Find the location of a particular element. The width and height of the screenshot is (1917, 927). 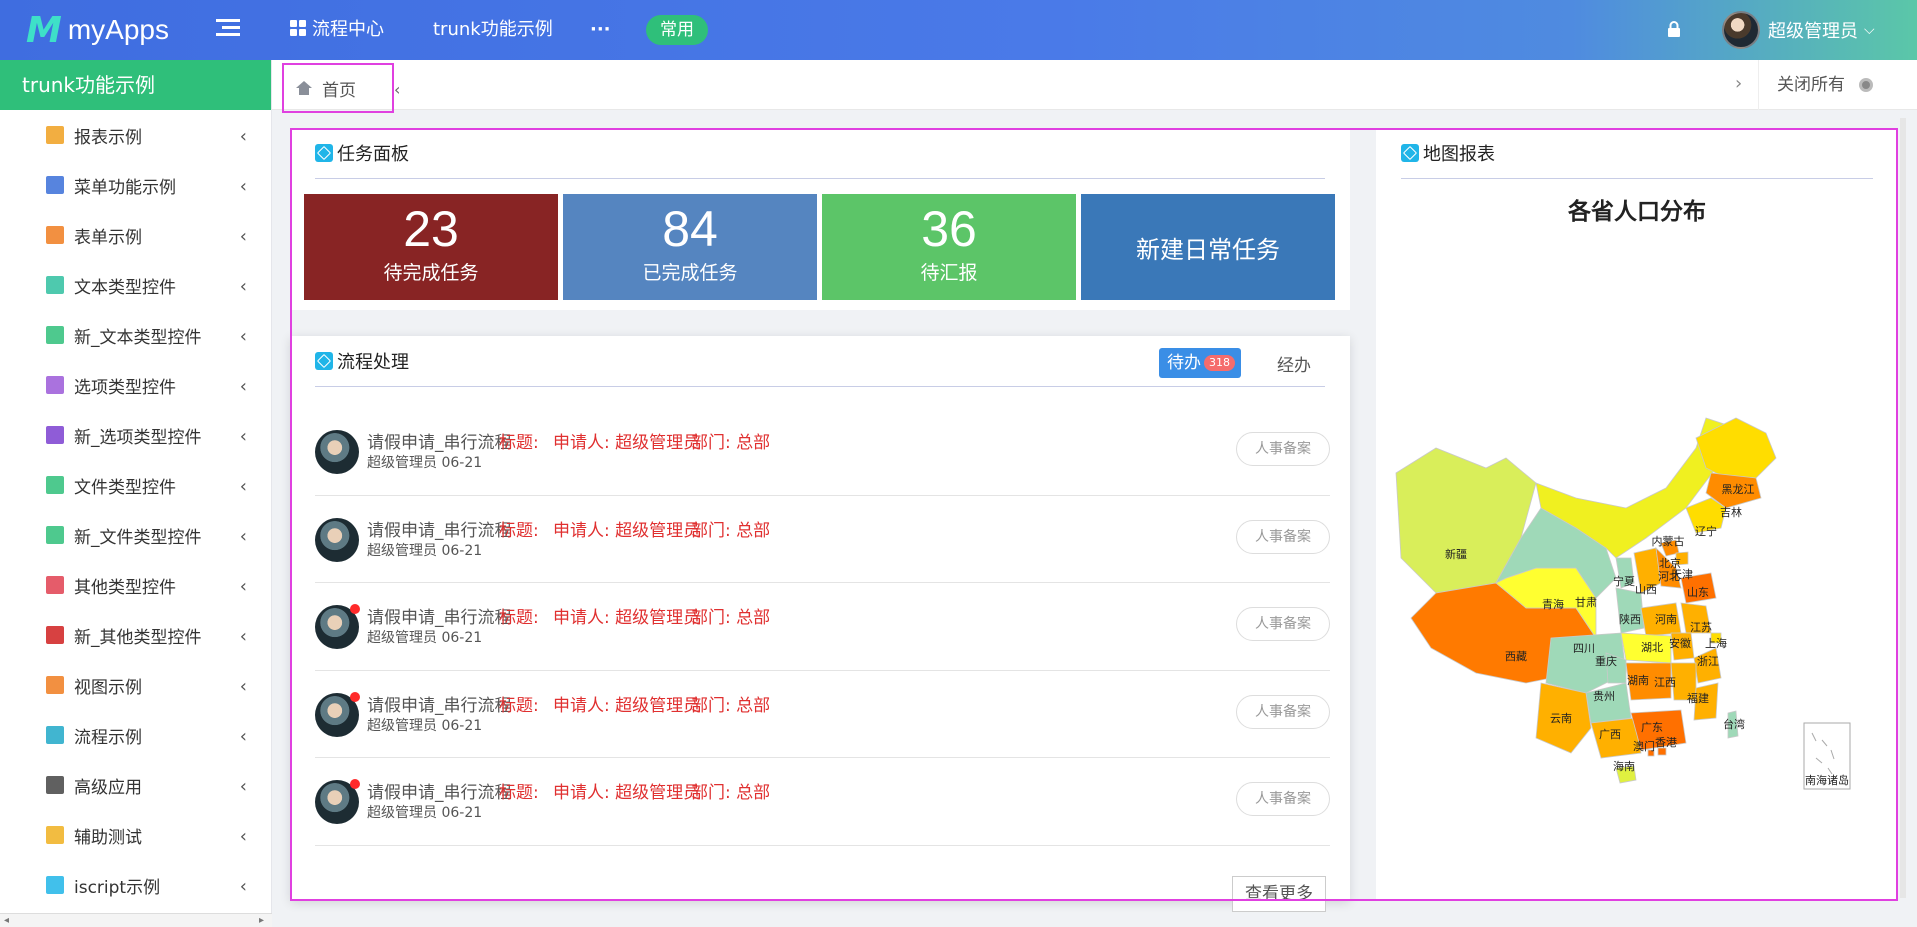

app-name: myApps is located at coordinates (118, 29).